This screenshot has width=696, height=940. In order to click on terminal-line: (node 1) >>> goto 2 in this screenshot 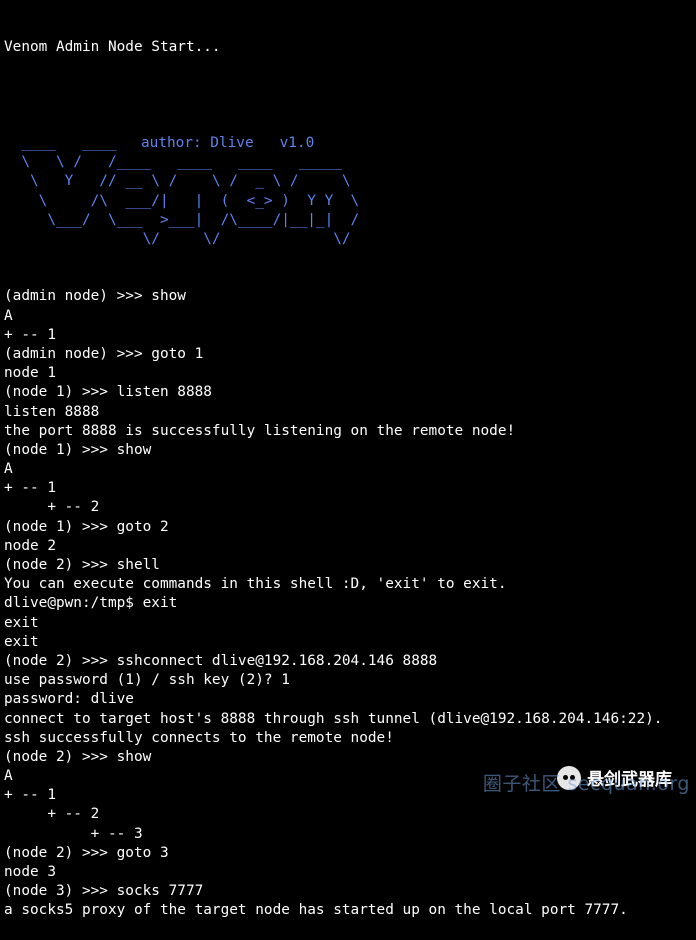, I will do `click(86, 526)`.